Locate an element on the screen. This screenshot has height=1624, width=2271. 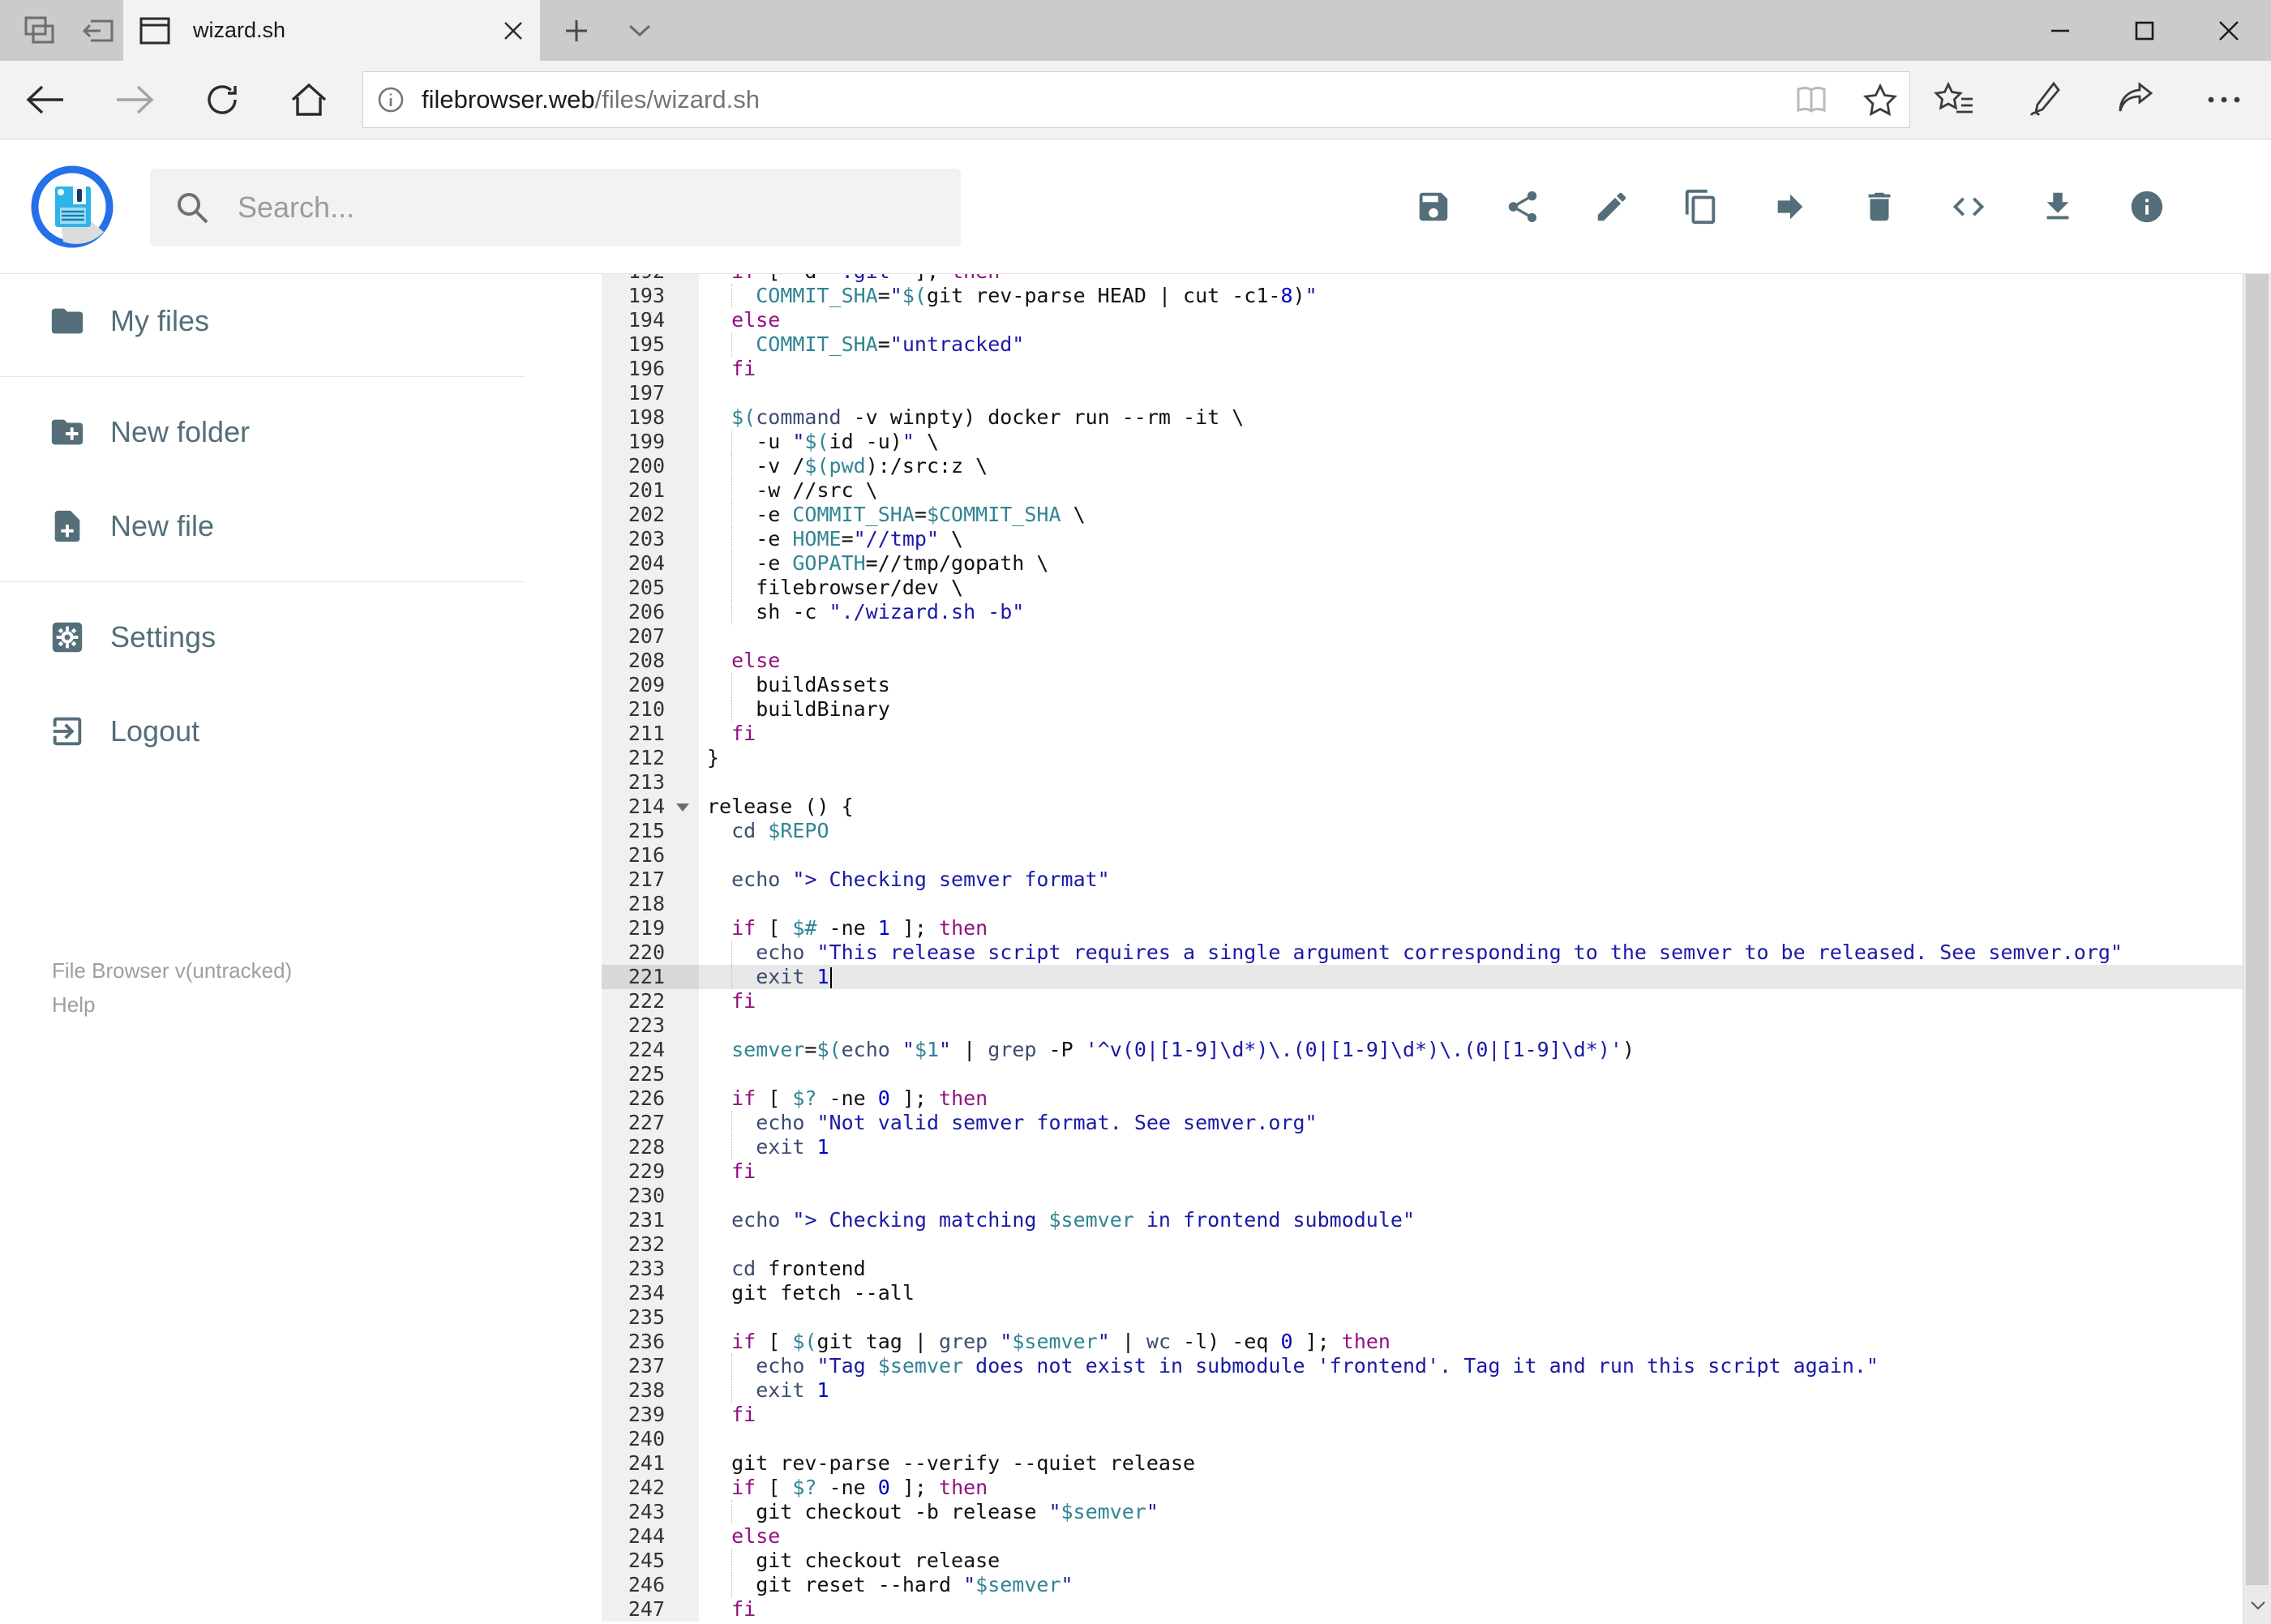
gutter-line-number: 239 is located at coordinates (651, 1415).